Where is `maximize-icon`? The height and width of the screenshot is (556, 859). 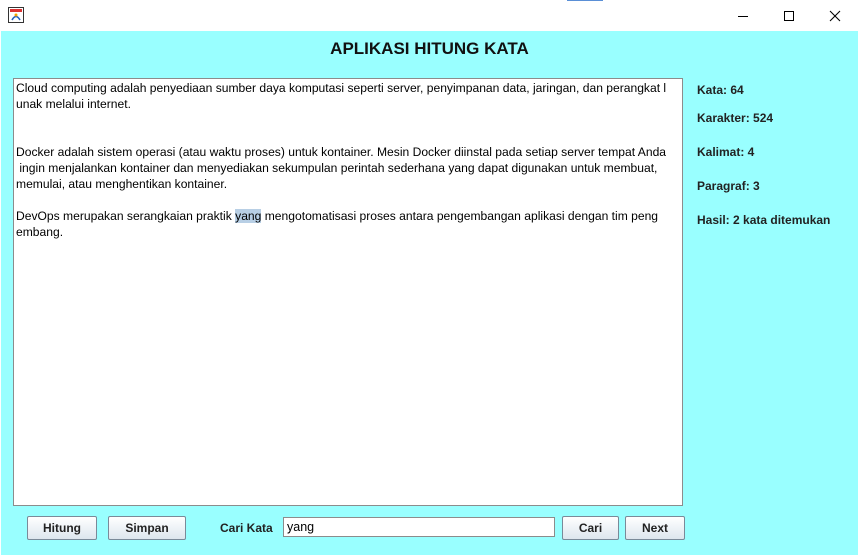
maximize-icon is located at coordinates (789, 15).